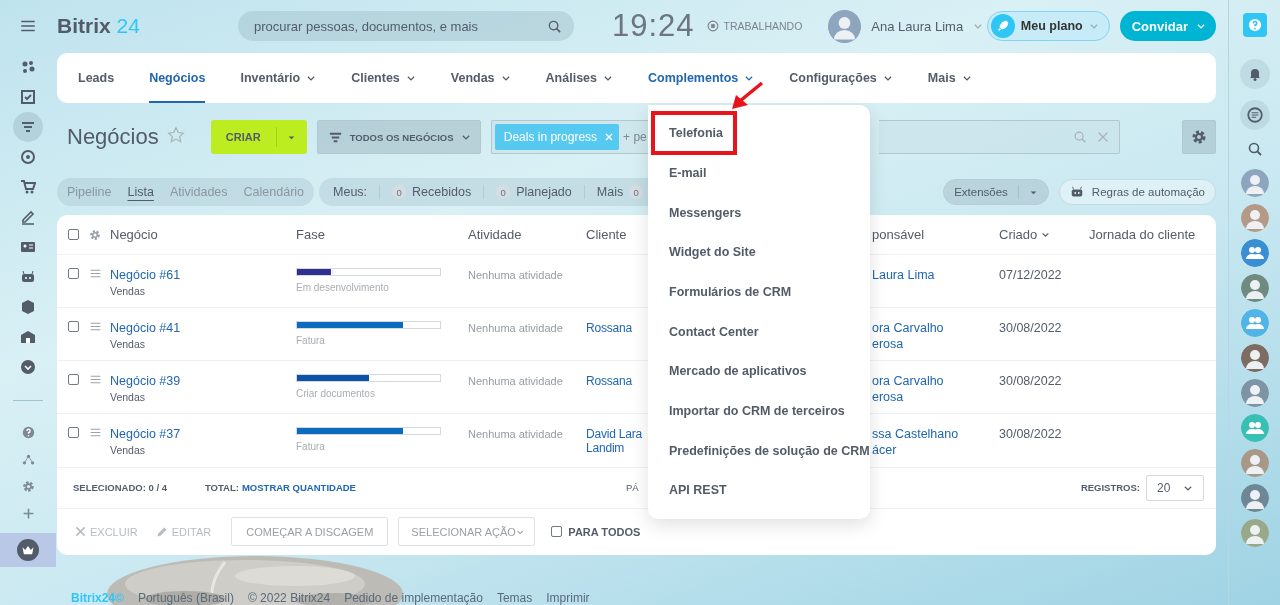 Image resolution: width=1280 pixels, height=605 pixels. What do you see at coordinates (298, 488) in the screenshot?
I see `show-count-link: MOSTRAR QUANTIDADE` at bounding box center [298, 488].